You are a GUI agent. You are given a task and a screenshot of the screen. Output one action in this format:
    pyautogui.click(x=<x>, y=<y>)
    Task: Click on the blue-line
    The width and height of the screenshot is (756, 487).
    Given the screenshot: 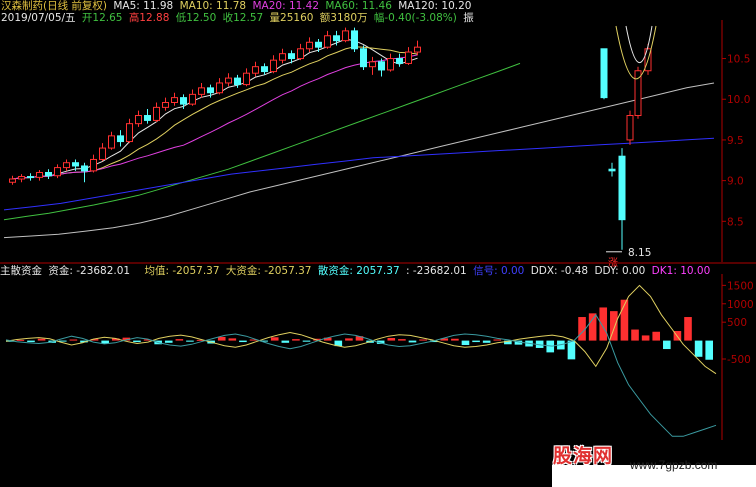 What is the action you would take?
    pyautogui.click(x=359, y=174)
    